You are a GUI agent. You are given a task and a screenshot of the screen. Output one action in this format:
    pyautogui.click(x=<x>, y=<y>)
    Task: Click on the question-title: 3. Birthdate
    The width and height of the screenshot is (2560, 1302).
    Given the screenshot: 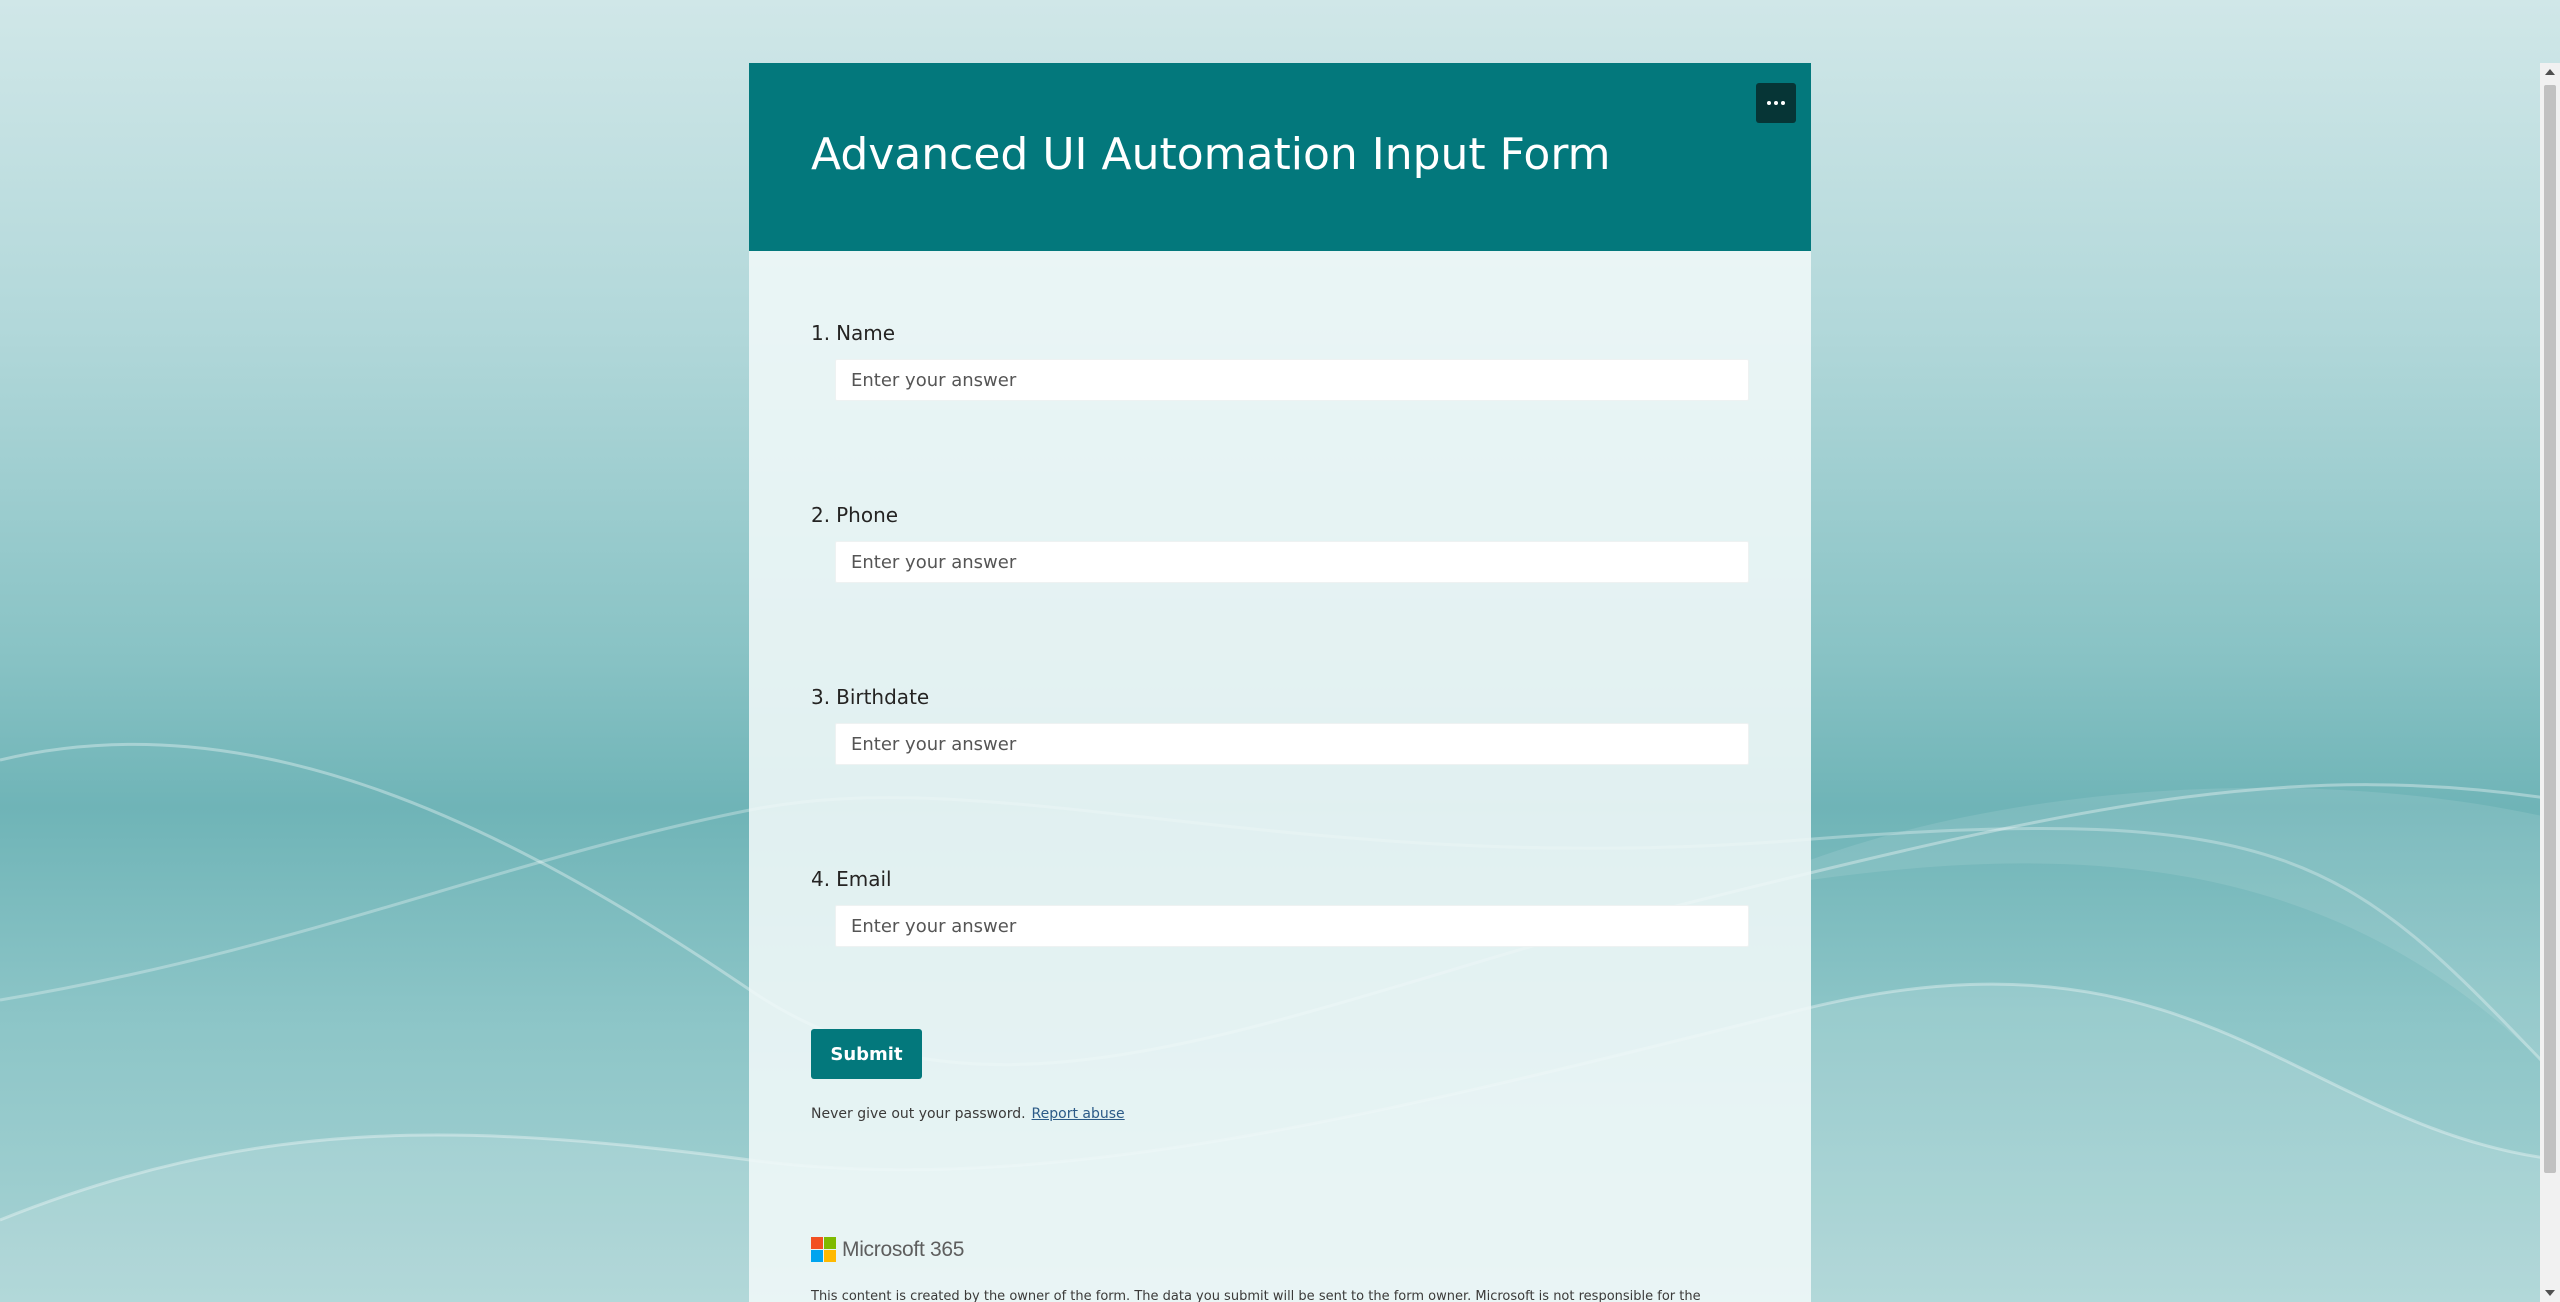 What is the action you would take?
    pyautogui.click(x=1281, y=697)
    